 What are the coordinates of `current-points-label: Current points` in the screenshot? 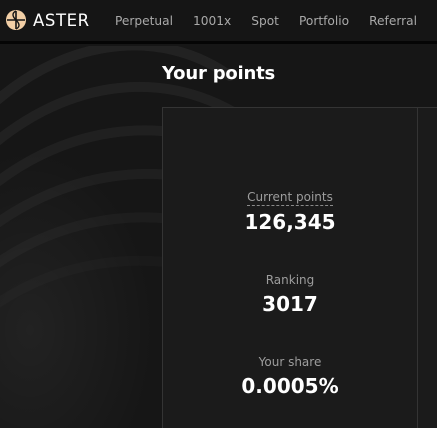 It's located at (290, 198).